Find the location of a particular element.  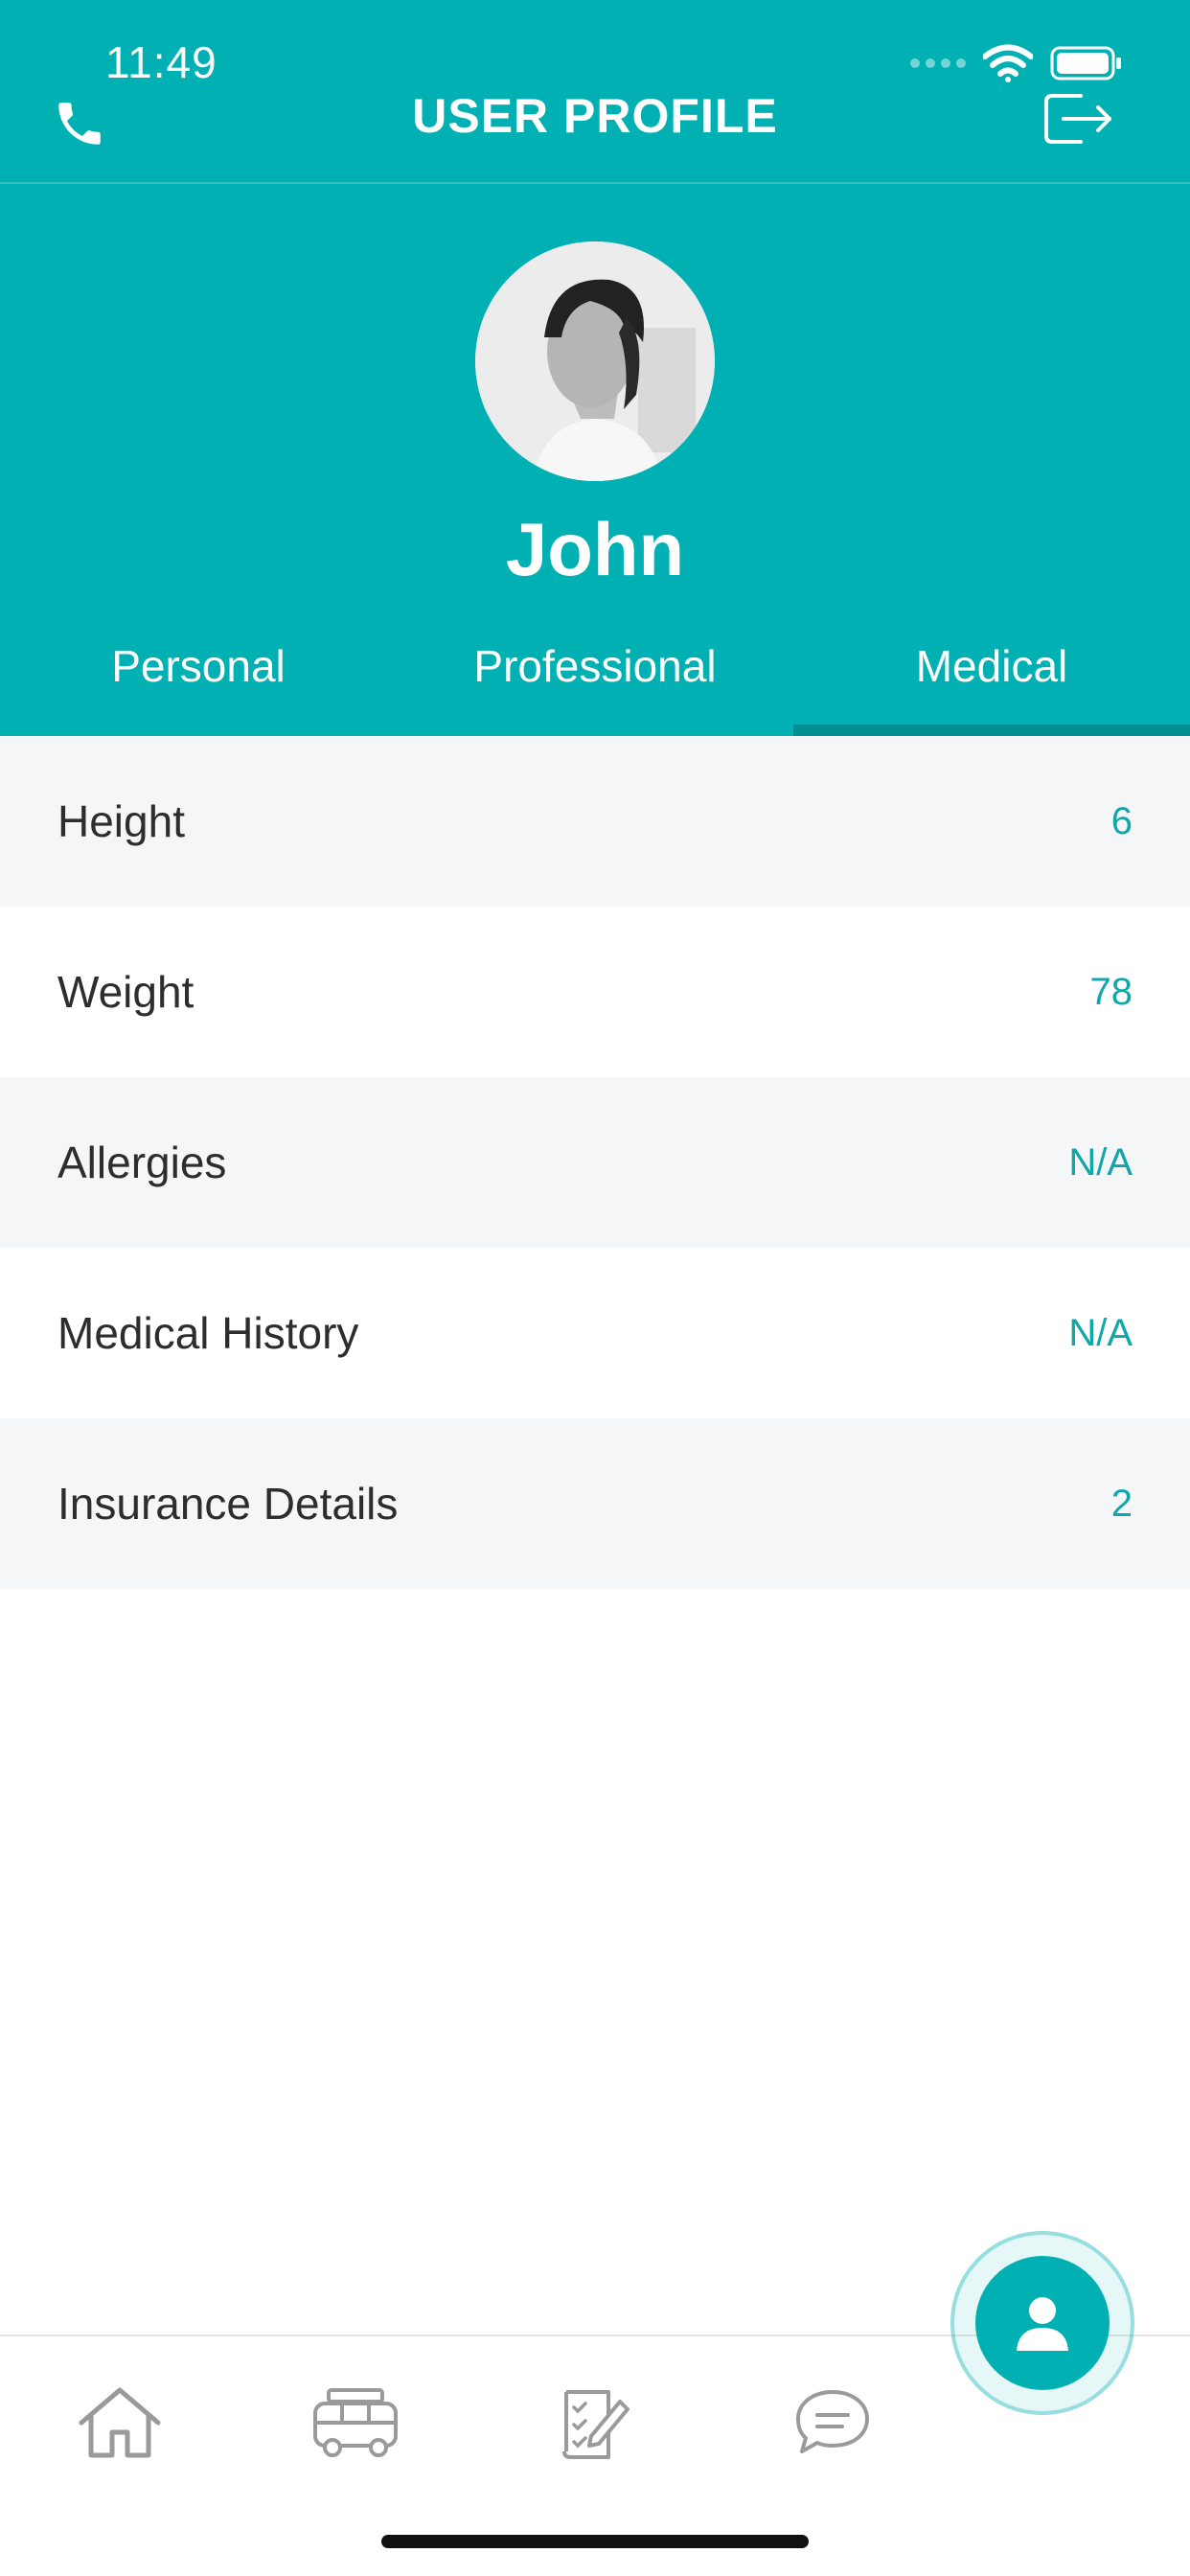

chat-icon is located at coordinates (833, 2421).